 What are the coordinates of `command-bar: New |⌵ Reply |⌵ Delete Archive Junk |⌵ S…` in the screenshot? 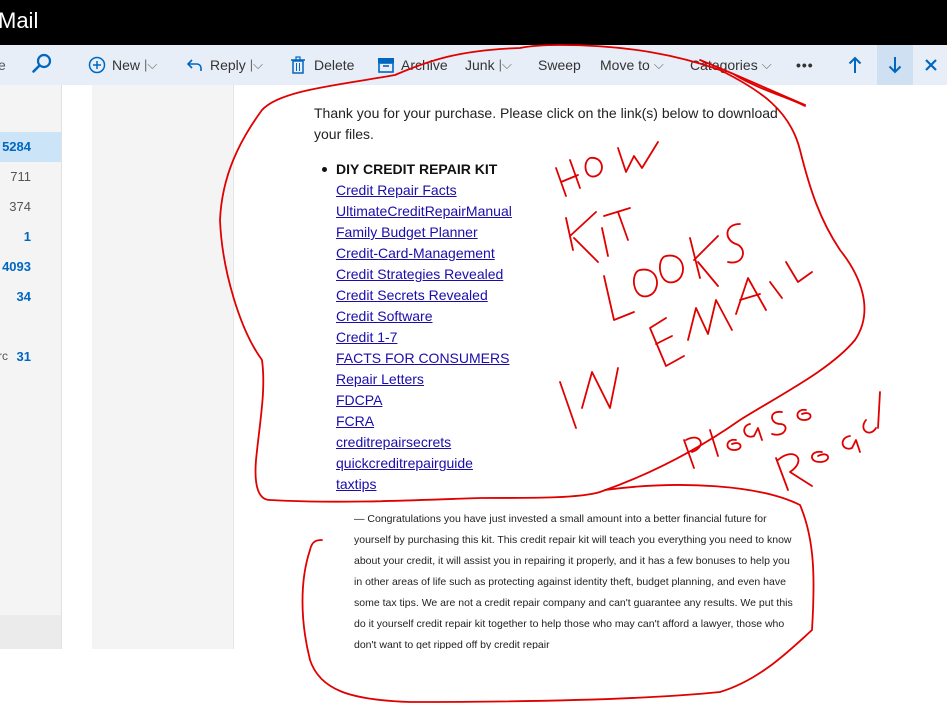 It's located at (504, 65).